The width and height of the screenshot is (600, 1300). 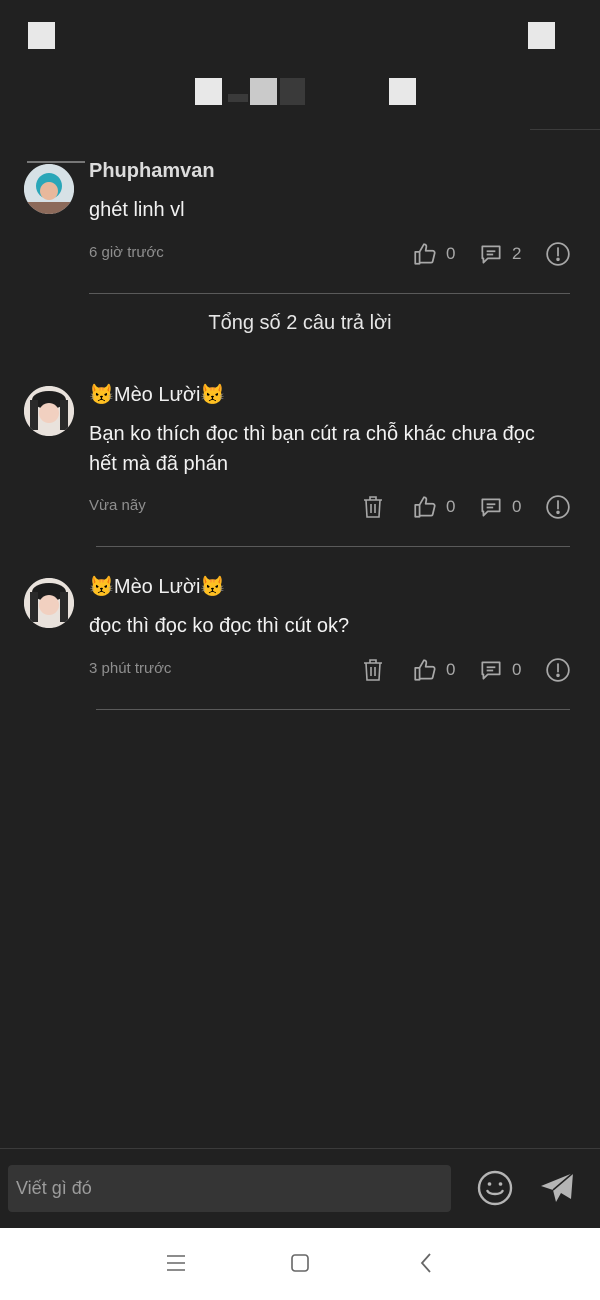 What do you see at coordinates (517, 253) in the screenshot?
I see `reply-count: 2` at bounding box center [517, 253].